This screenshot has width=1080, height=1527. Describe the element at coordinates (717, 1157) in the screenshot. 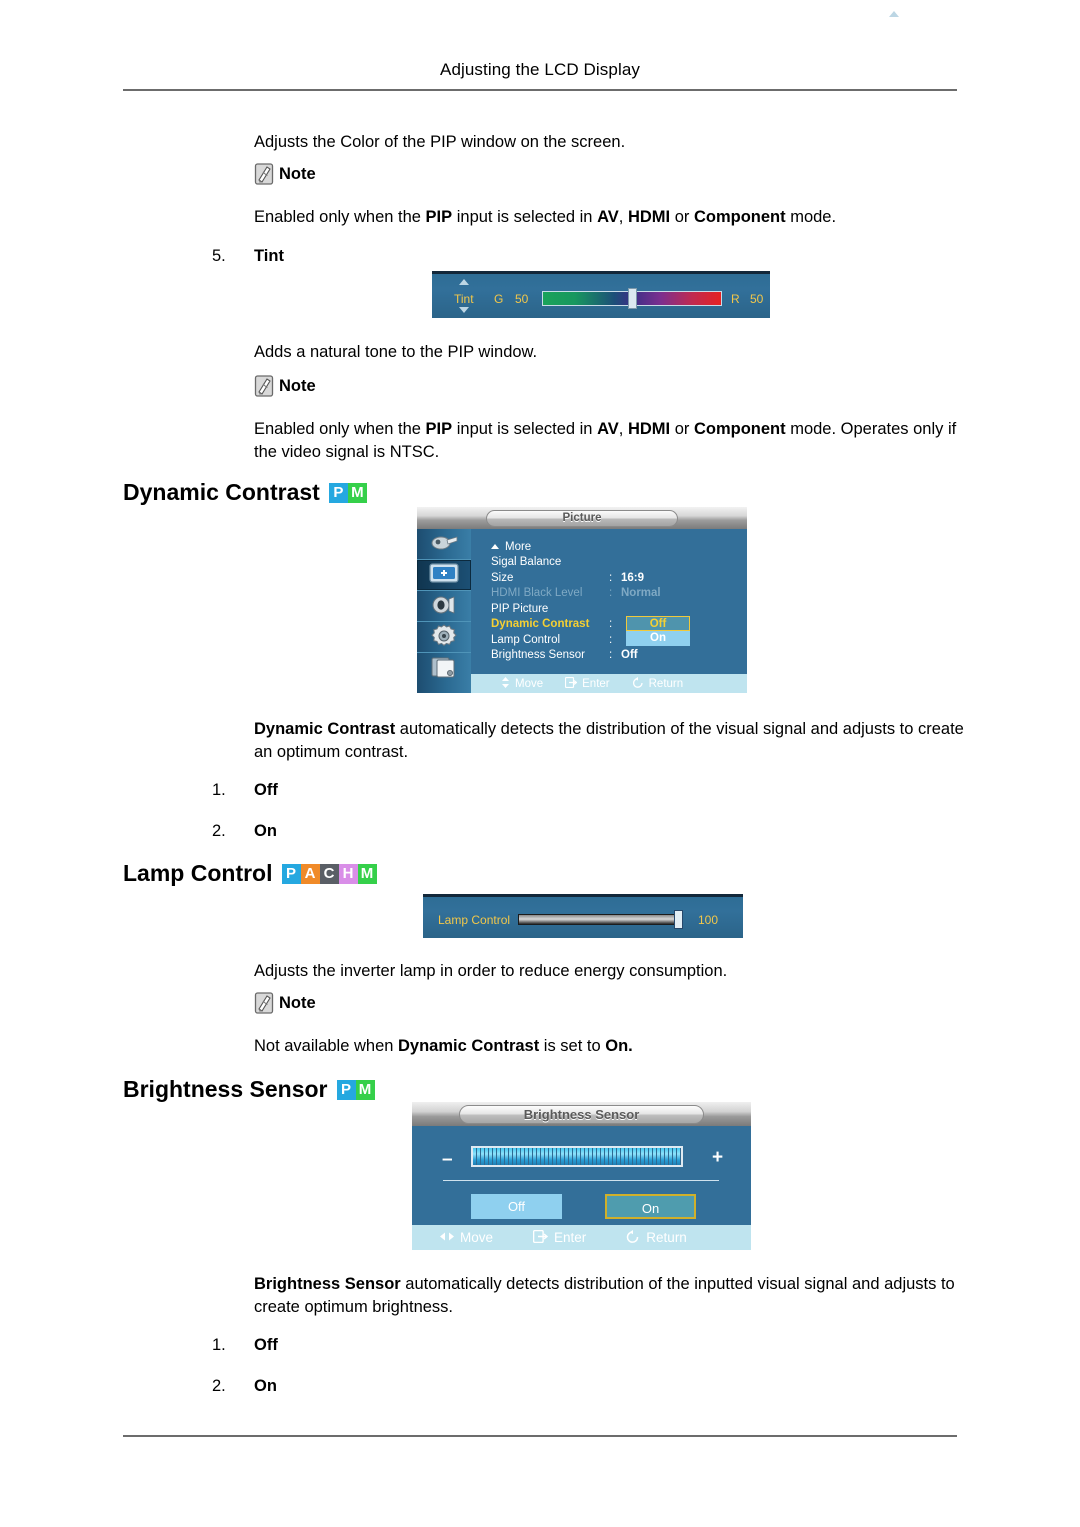

I see `increase-icon: +` at that location.